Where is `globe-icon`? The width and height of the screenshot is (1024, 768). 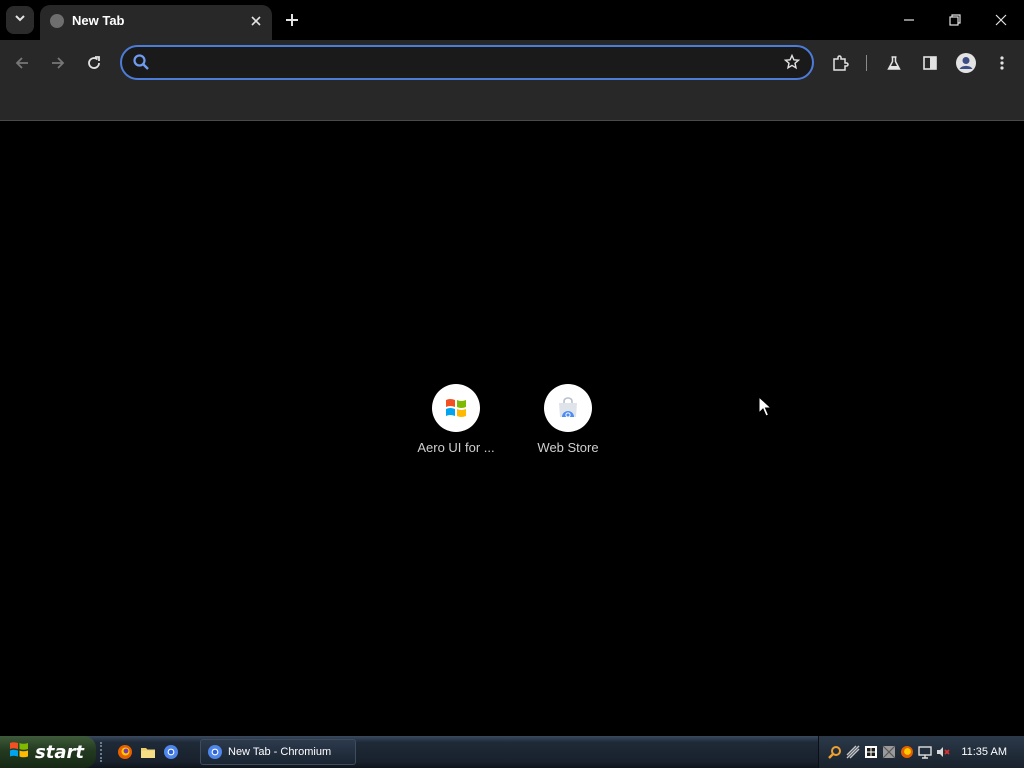
globe-icon is located at coordinates (57, 21).